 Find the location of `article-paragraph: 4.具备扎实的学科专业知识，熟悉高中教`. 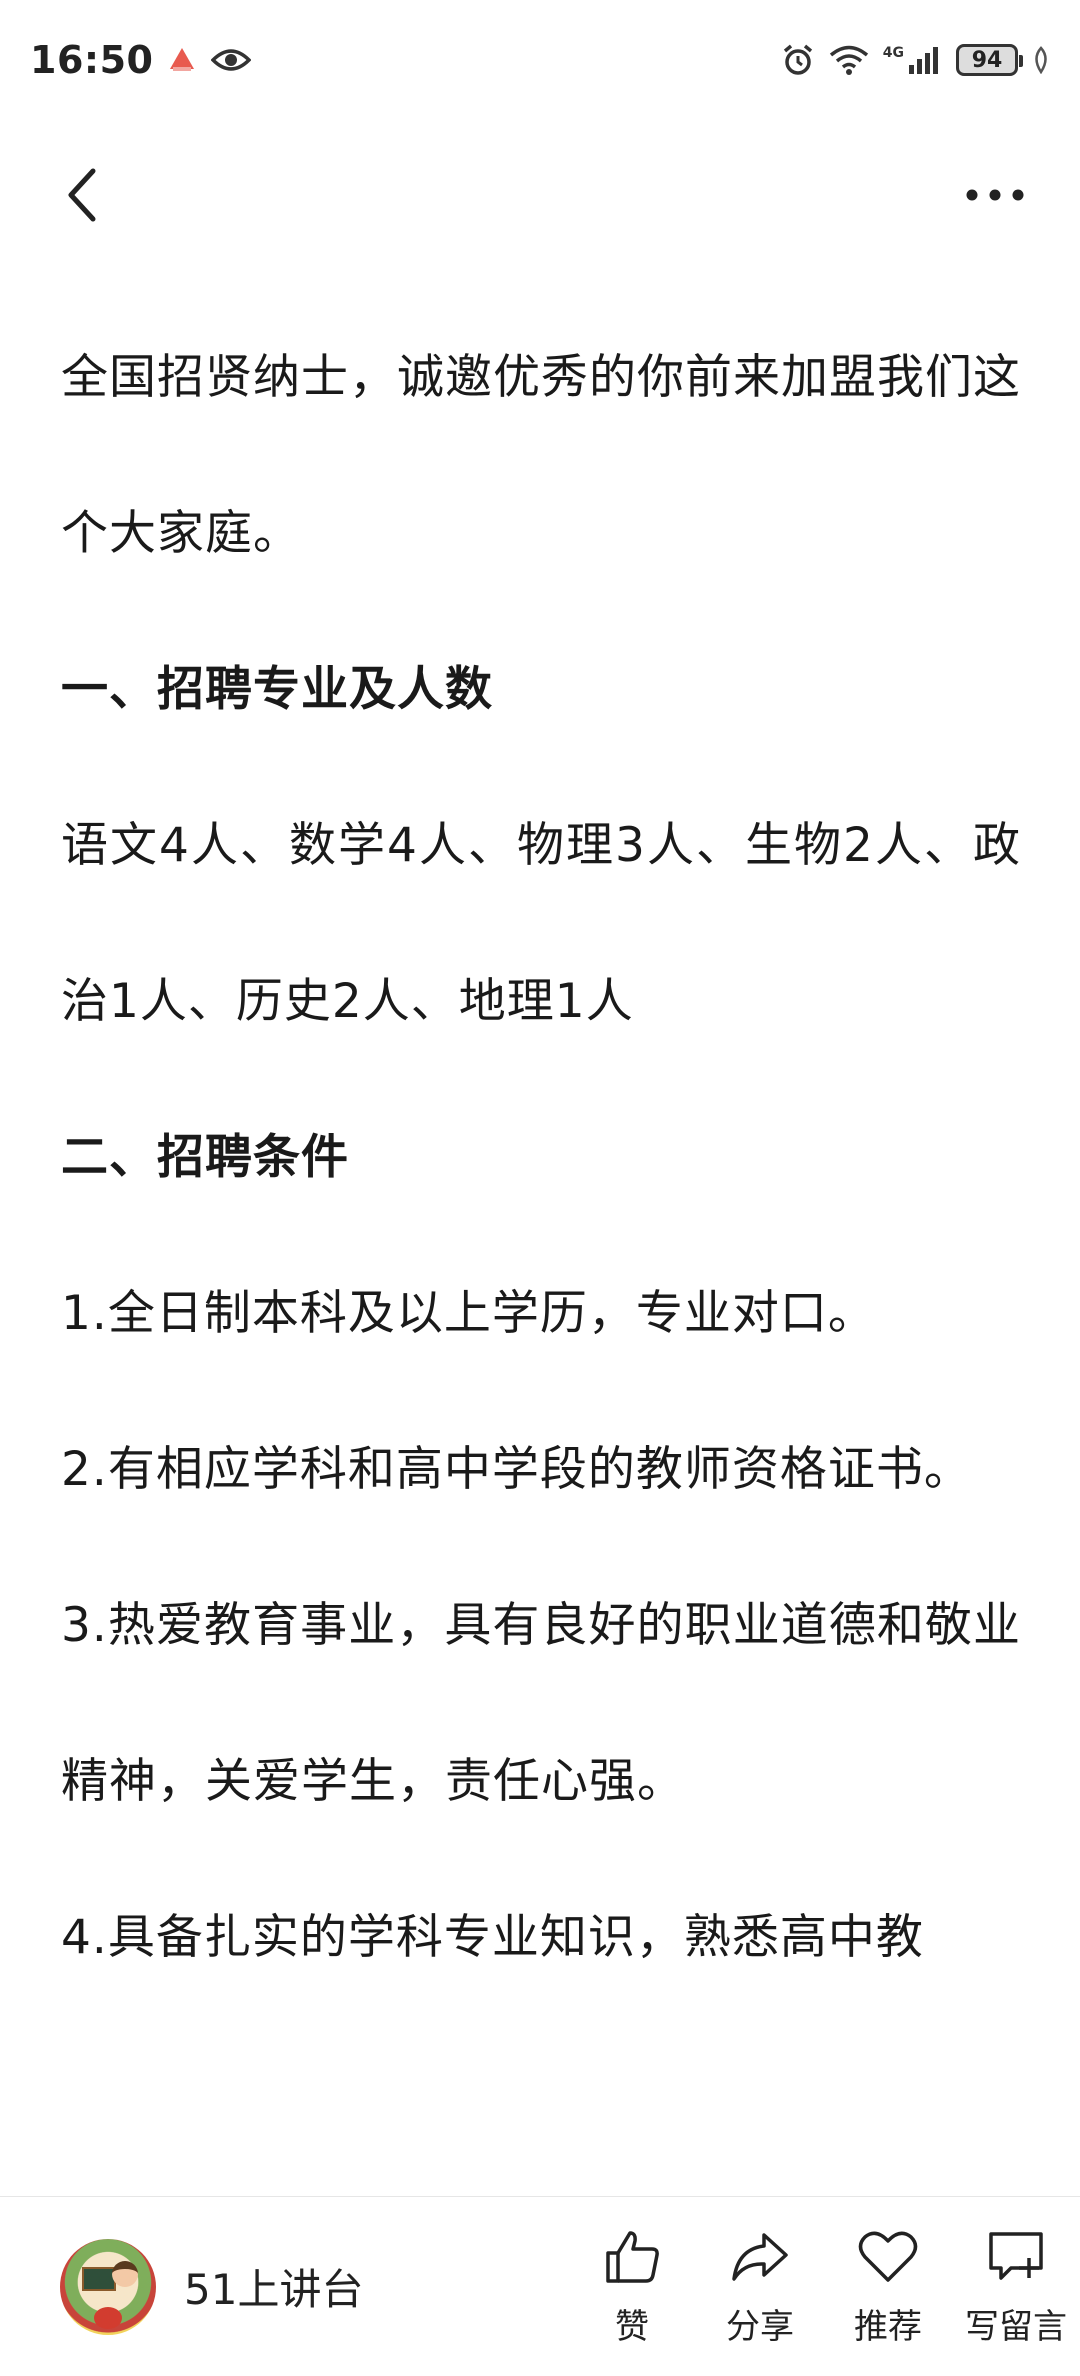

article-paragraph: 4.具备扎实的学科专业知识，熟悉高中教 is located at coordinates (492, 1937).